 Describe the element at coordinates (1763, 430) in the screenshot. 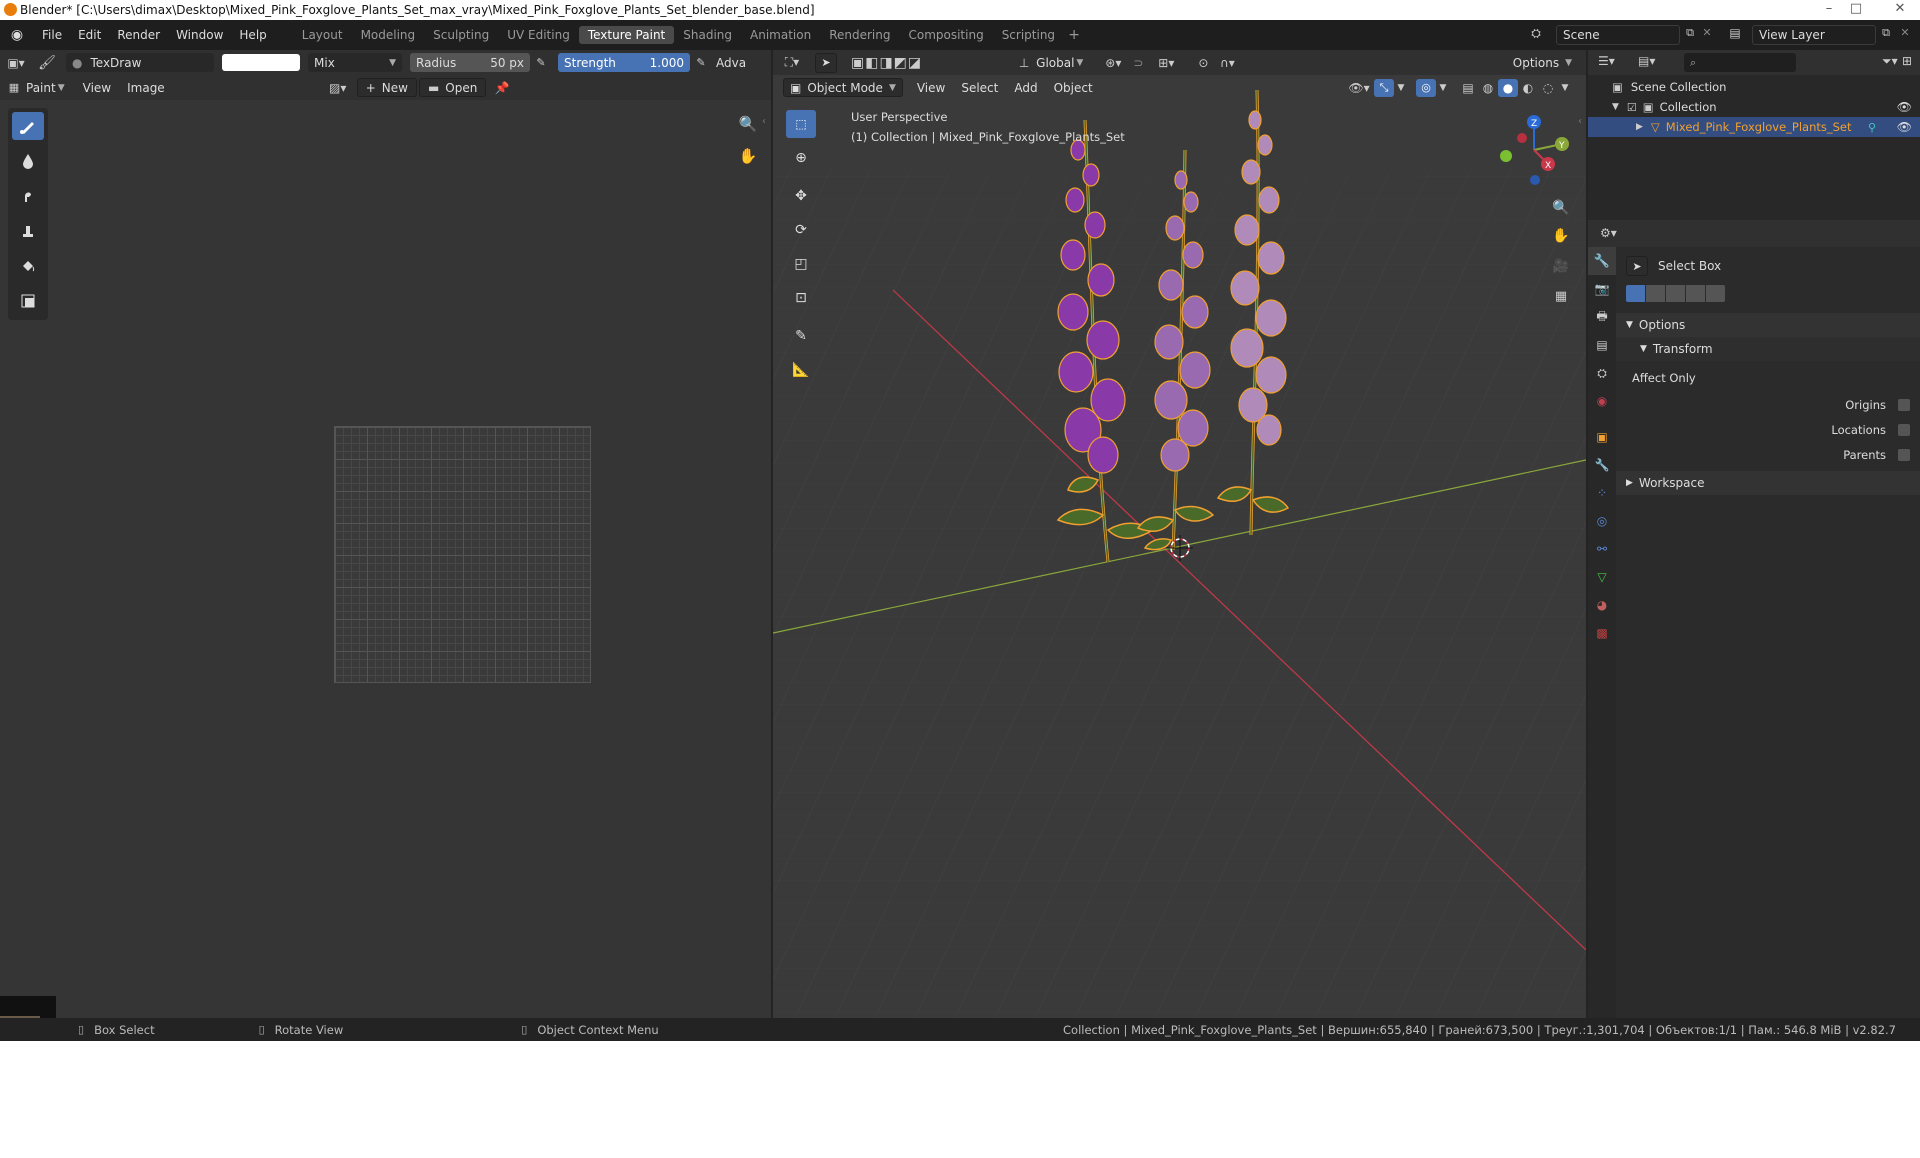

I see `locations-row: Locations` at that location.